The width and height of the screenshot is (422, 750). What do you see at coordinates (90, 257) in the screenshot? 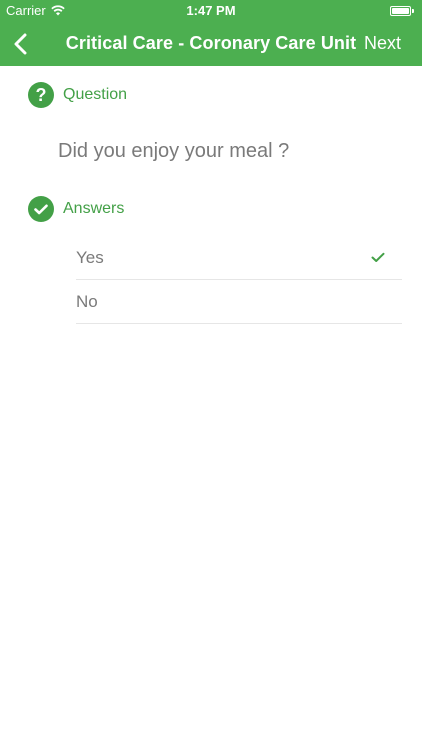
I see `answer-label: Yes` at bounding box center [90, 257].